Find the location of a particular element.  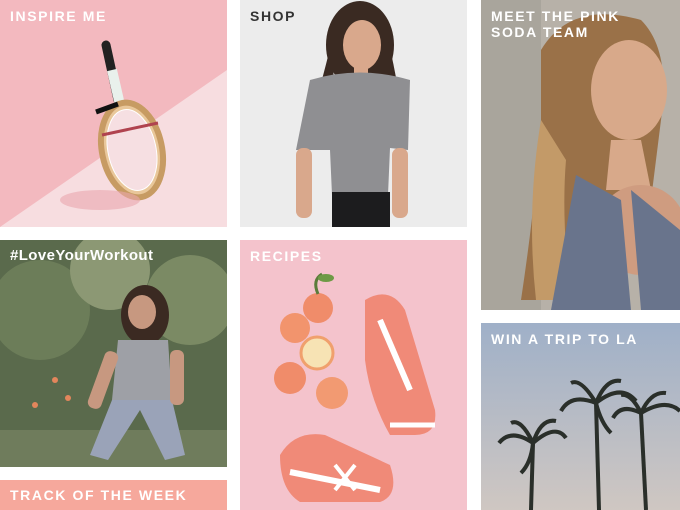

tile-label-inspire: INSPIRE ME is located at coordinates (58, 16).